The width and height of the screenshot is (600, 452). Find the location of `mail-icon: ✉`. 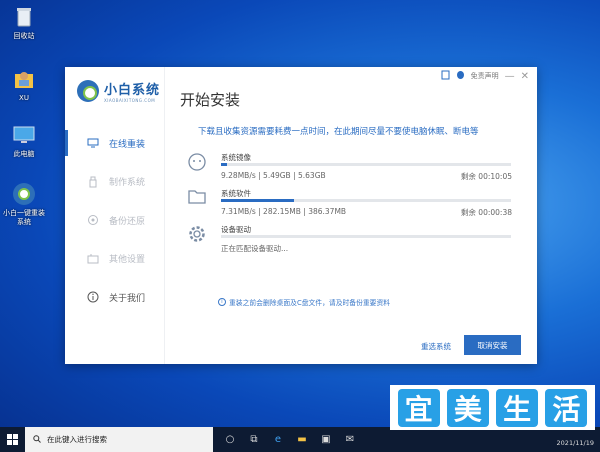

mail-icon: ✉ is located at coordinates (350, 439).